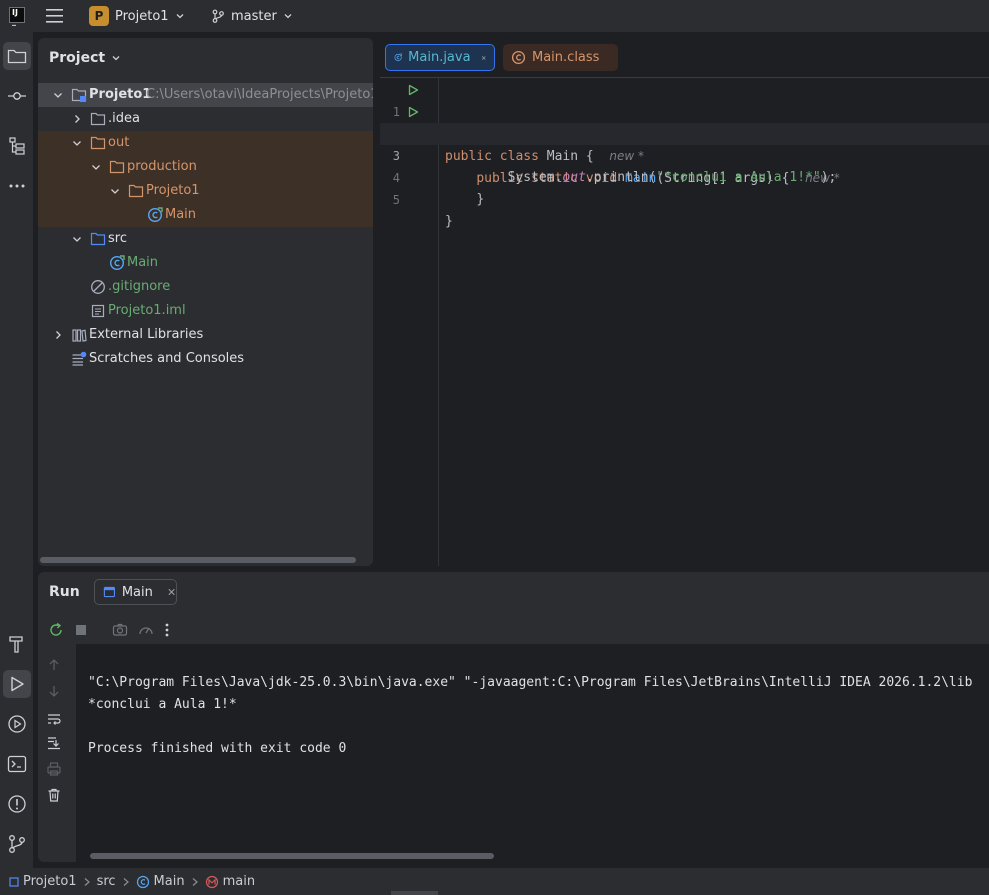 The height and width of the screenshot is (895, 989). I want to click on run-tab-label: Main, so click(137, 592).